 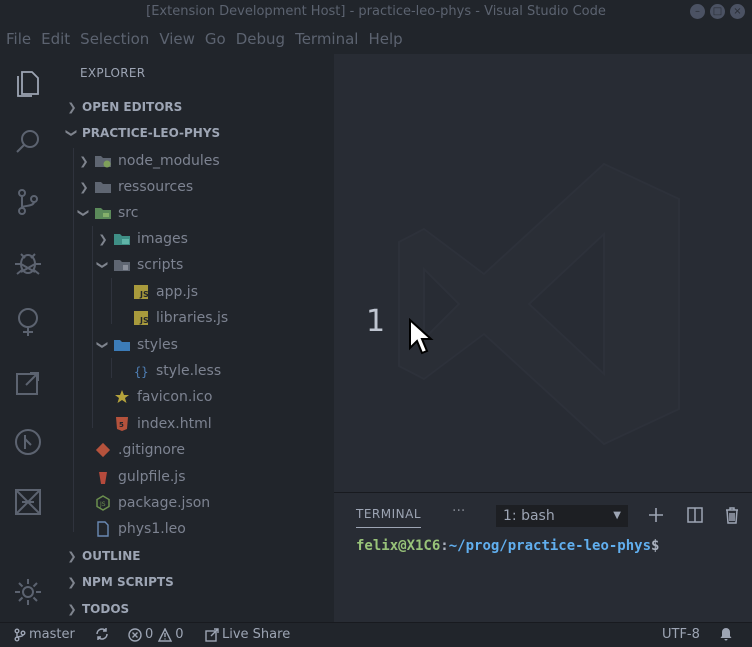 I want to click on file-tree-item: JS libraries.js, so click(x=190, y=318).